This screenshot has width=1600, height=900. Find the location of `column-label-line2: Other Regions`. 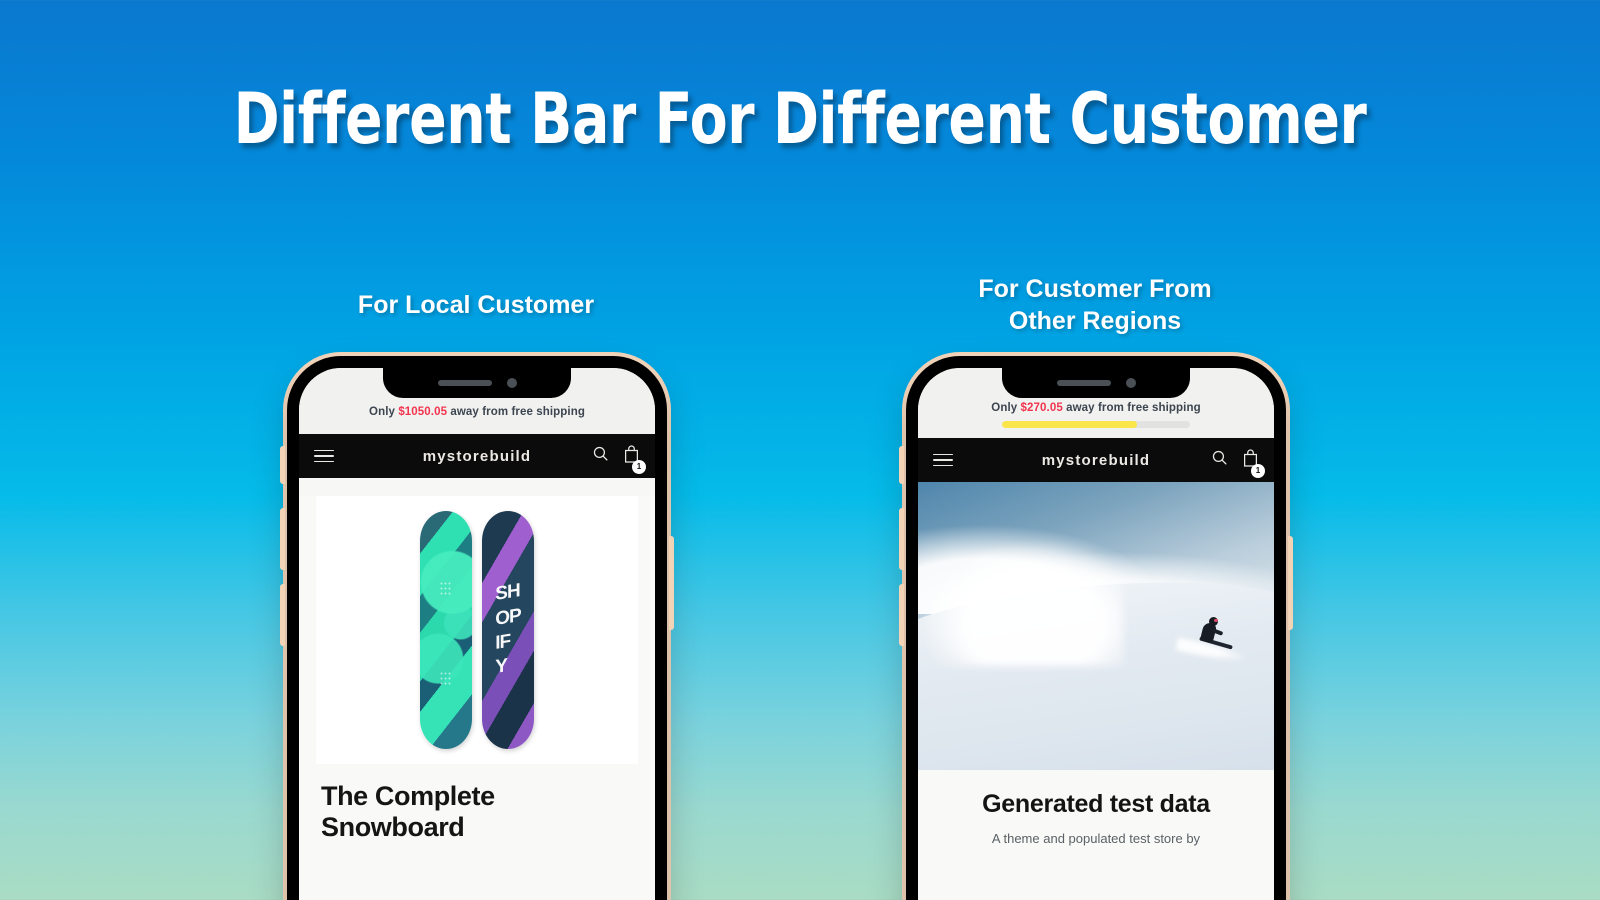

column-label-line2: Other Regions is located at coordinates (1095, 321).